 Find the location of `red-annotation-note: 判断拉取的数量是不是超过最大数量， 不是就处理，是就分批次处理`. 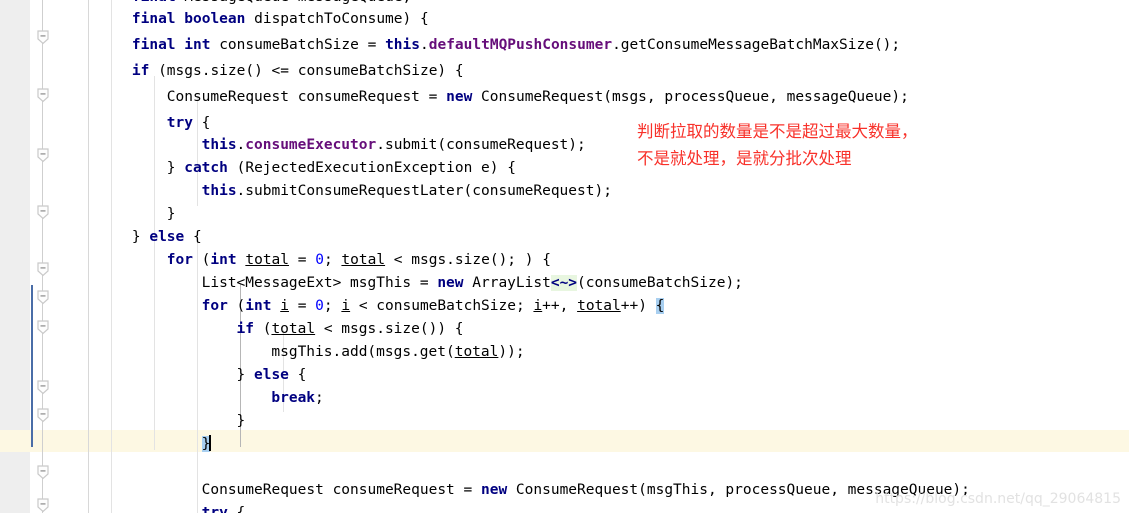

red-annotation-note: 判断拉取的数量是不是超过最大数量， 不是就处理，是就分批次处理 is located at coordinates (777, 145).